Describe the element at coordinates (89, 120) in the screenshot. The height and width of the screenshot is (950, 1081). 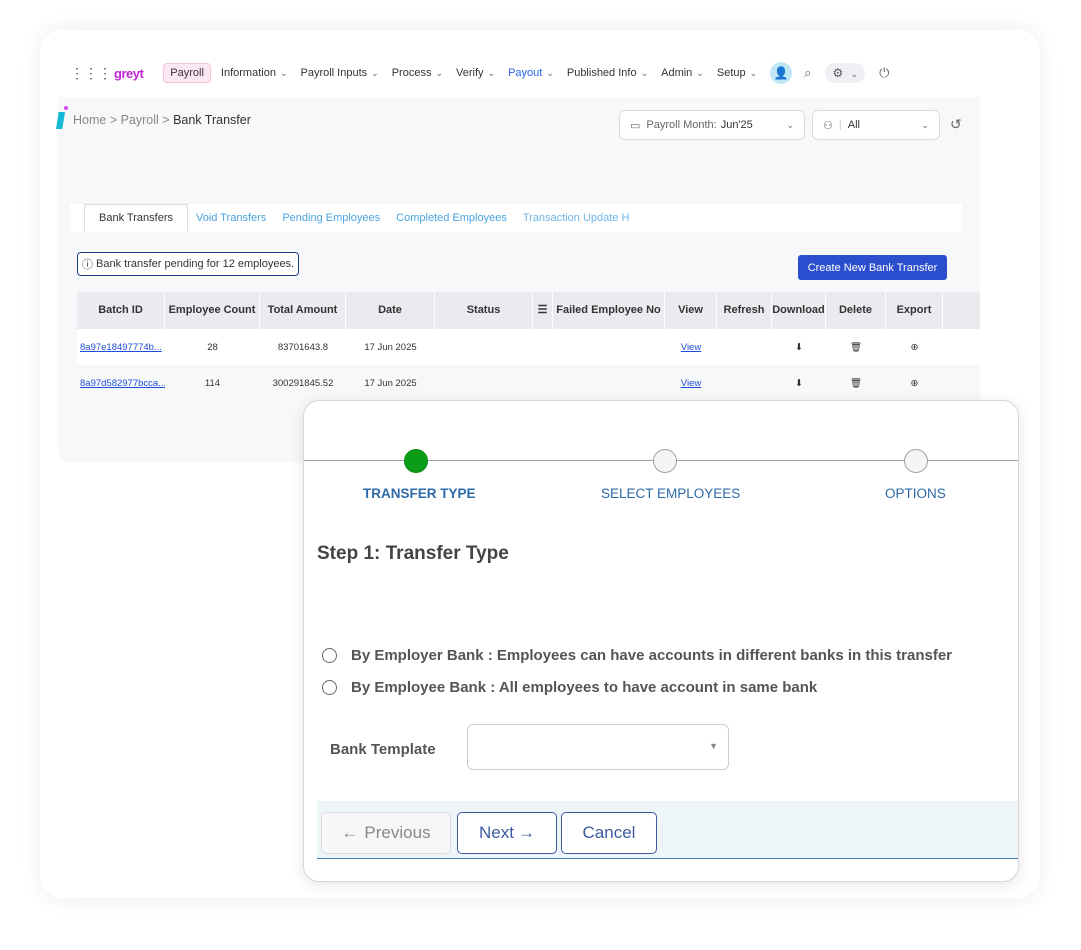
I see `breadcrumb-home: Home` at that location.